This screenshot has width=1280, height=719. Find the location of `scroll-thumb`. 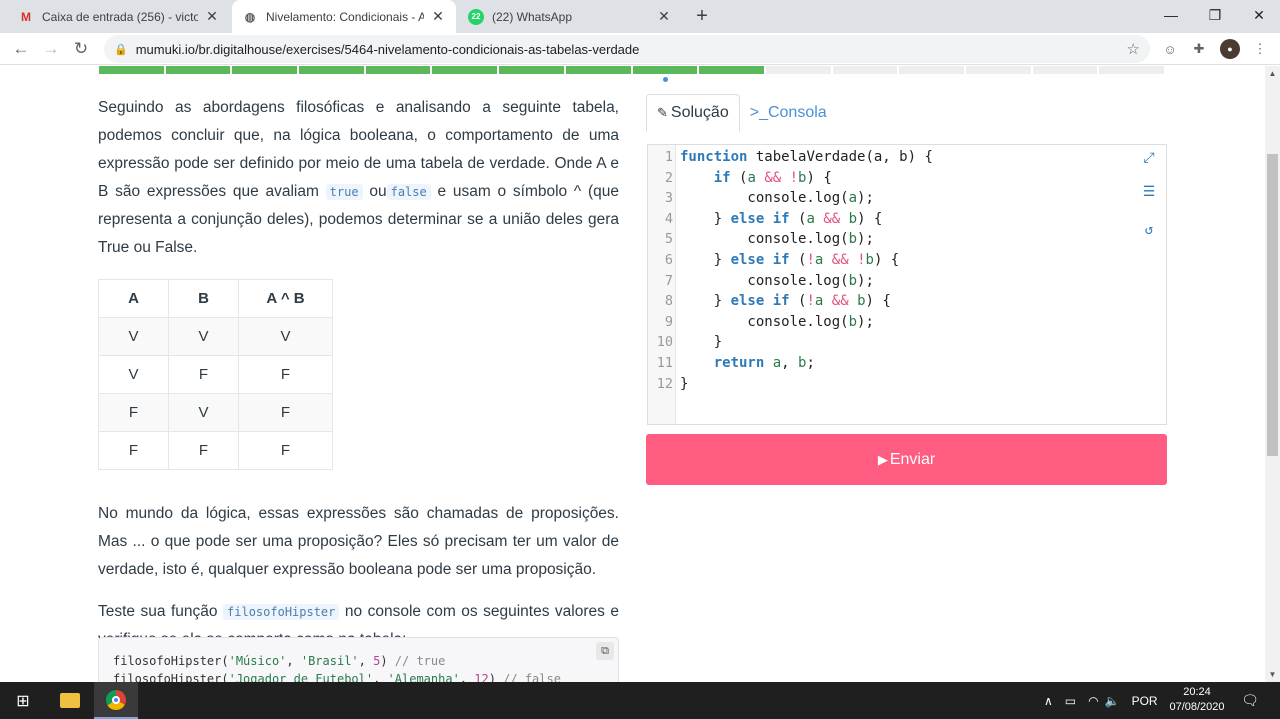

scroll-thumb is located at coordinates (1272, 305).